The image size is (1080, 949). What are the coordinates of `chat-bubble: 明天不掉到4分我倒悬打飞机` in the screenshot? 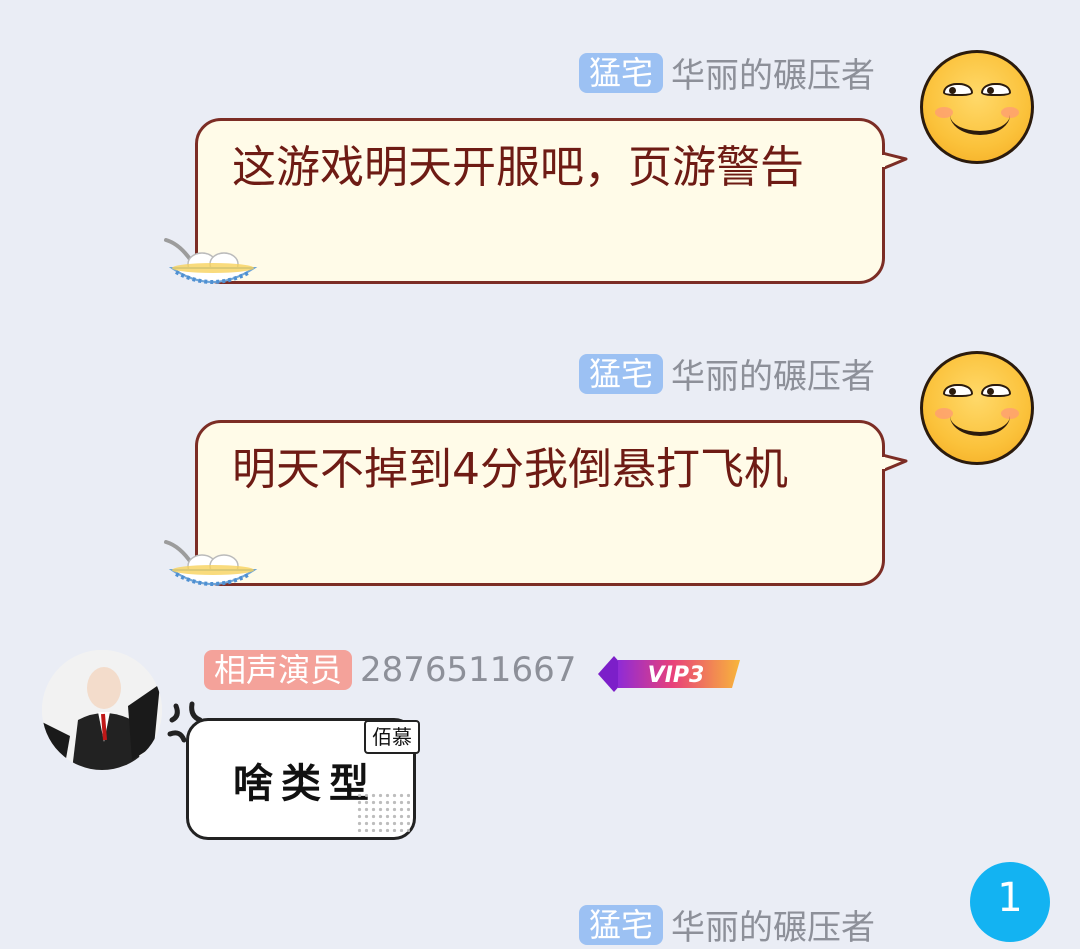 It's located at (551, 503).